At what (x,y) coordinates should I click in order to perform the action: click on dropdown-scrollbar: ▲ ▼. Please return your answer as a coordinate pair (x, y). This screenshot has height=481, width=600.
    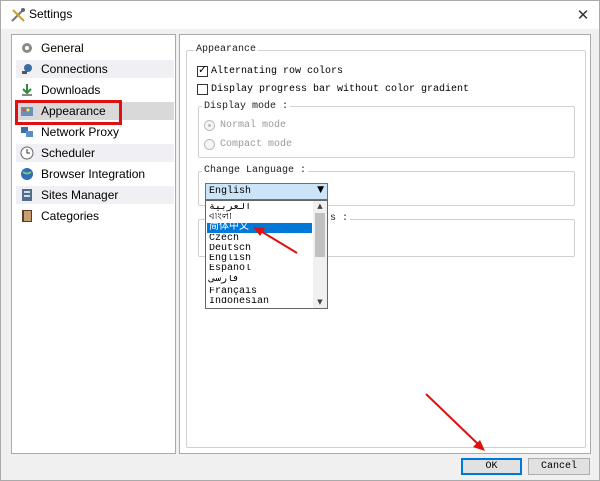
    Looking at the image, I should click on (320, 254).